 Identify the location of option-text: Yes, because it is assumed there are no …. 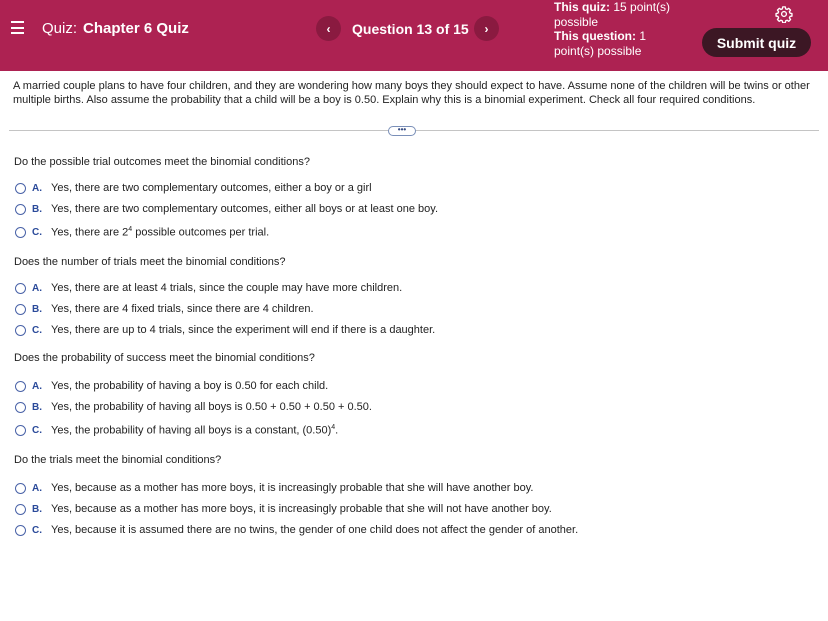
(315, 530).